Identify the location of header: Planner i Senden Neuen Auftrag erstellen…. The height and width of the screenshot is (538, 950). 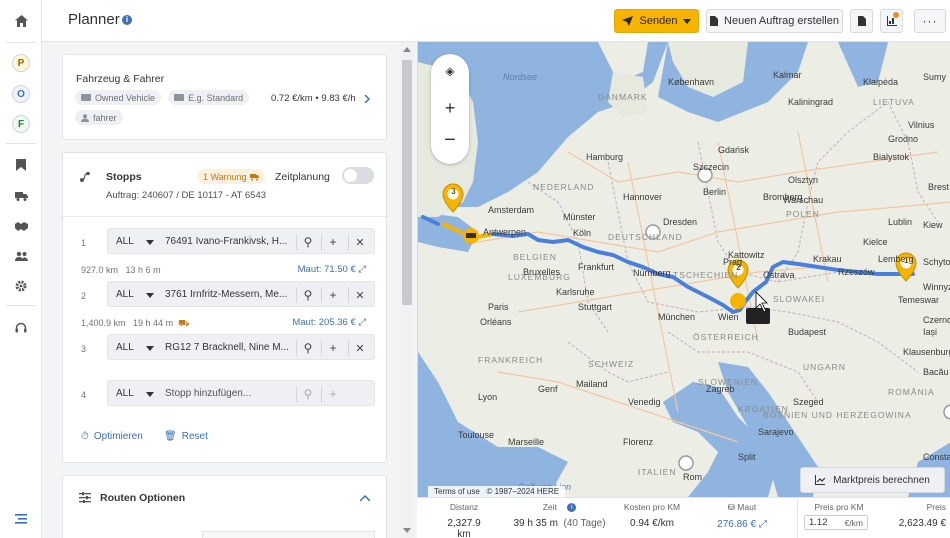
(496, 21).